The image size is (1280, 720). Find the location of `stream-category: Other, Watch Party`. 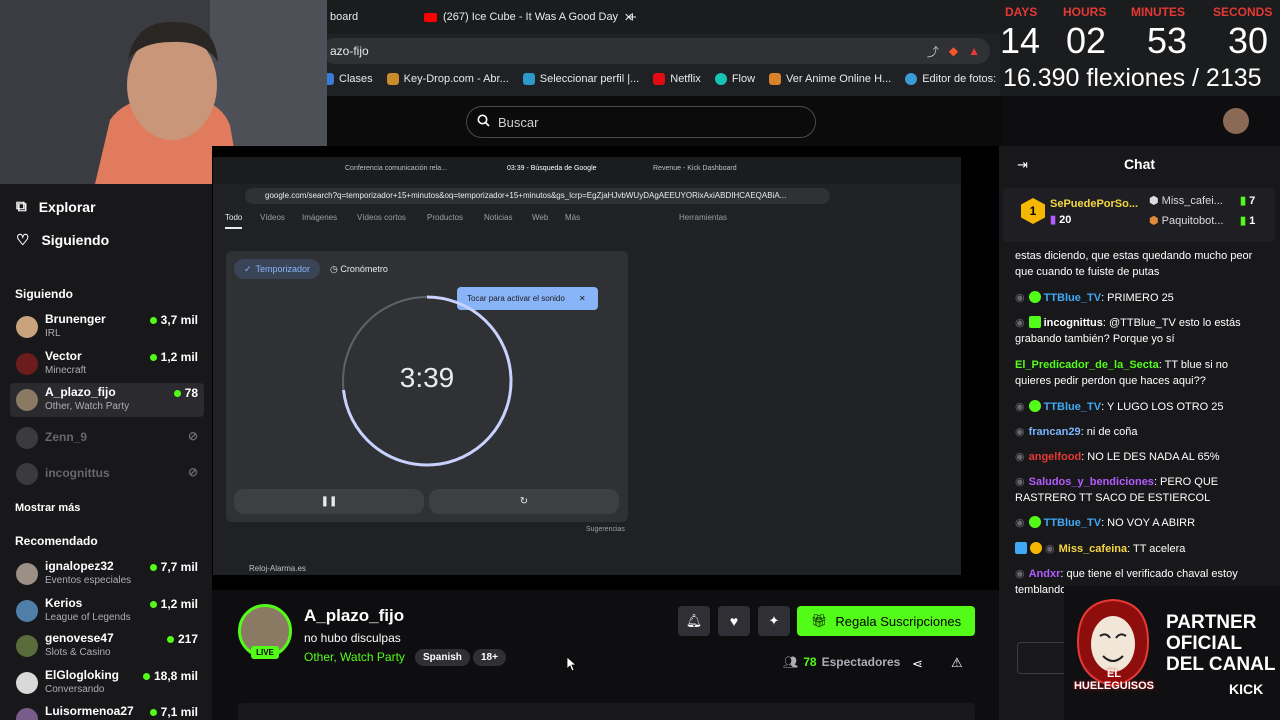

stream-category: Other, Watch Party is located at coordinates (354, 657).